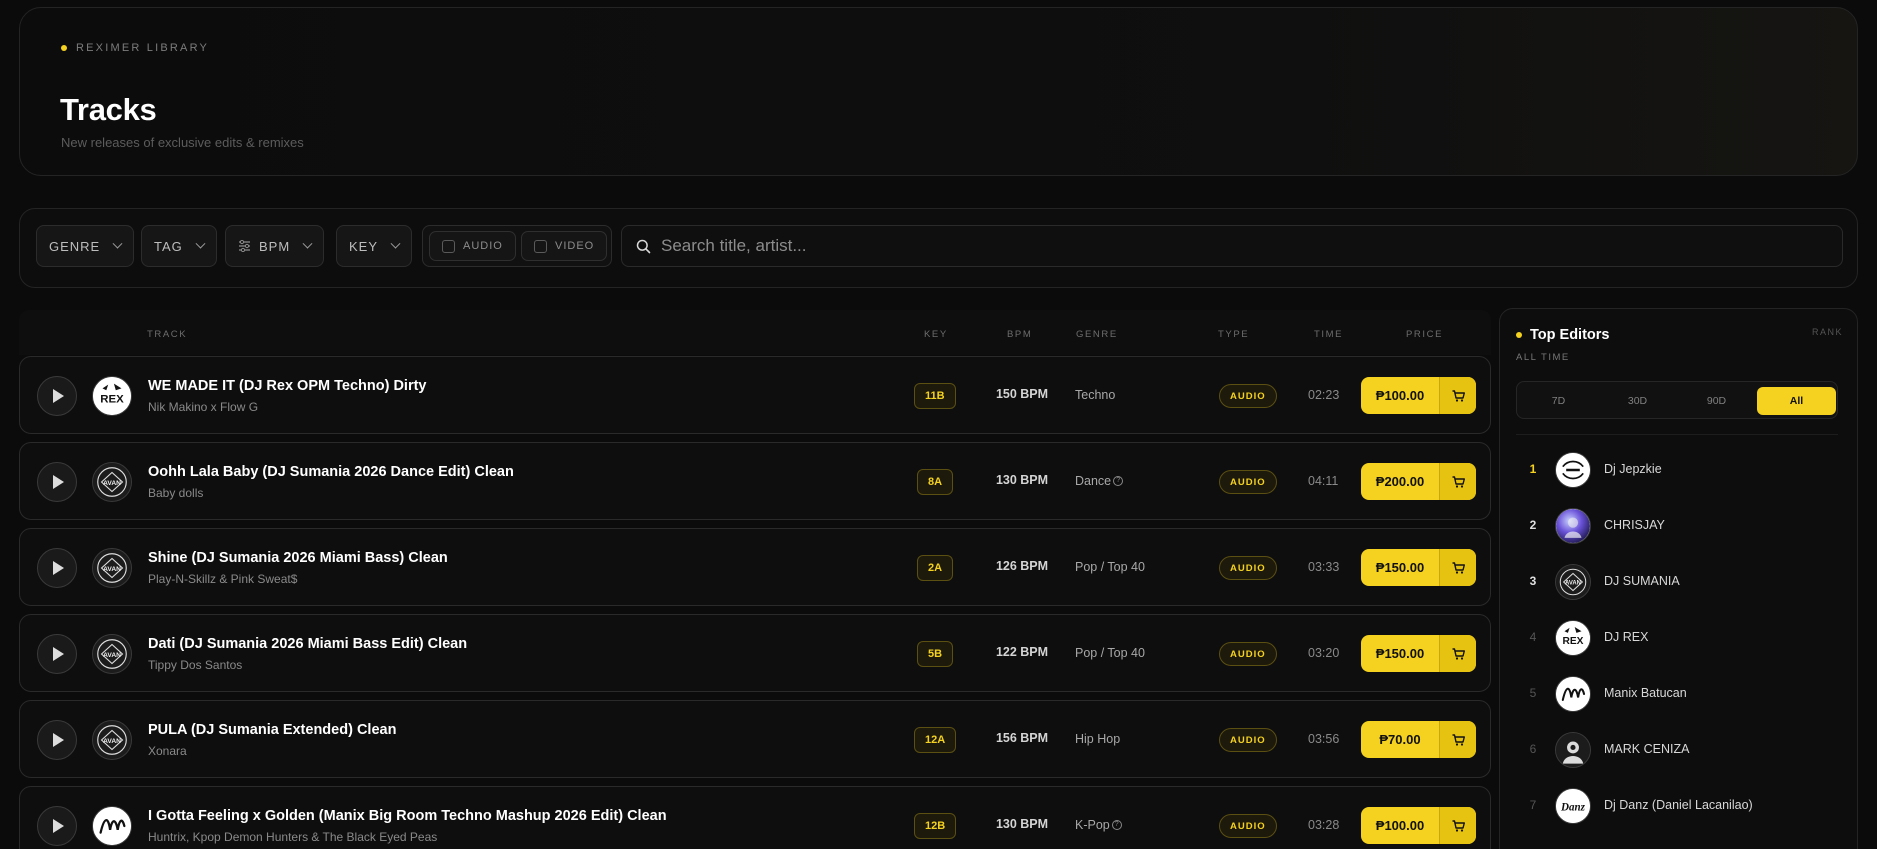 The height and width of the screenshot is (849, 1877). I want to click on video-checkbox, so click(540, 246).